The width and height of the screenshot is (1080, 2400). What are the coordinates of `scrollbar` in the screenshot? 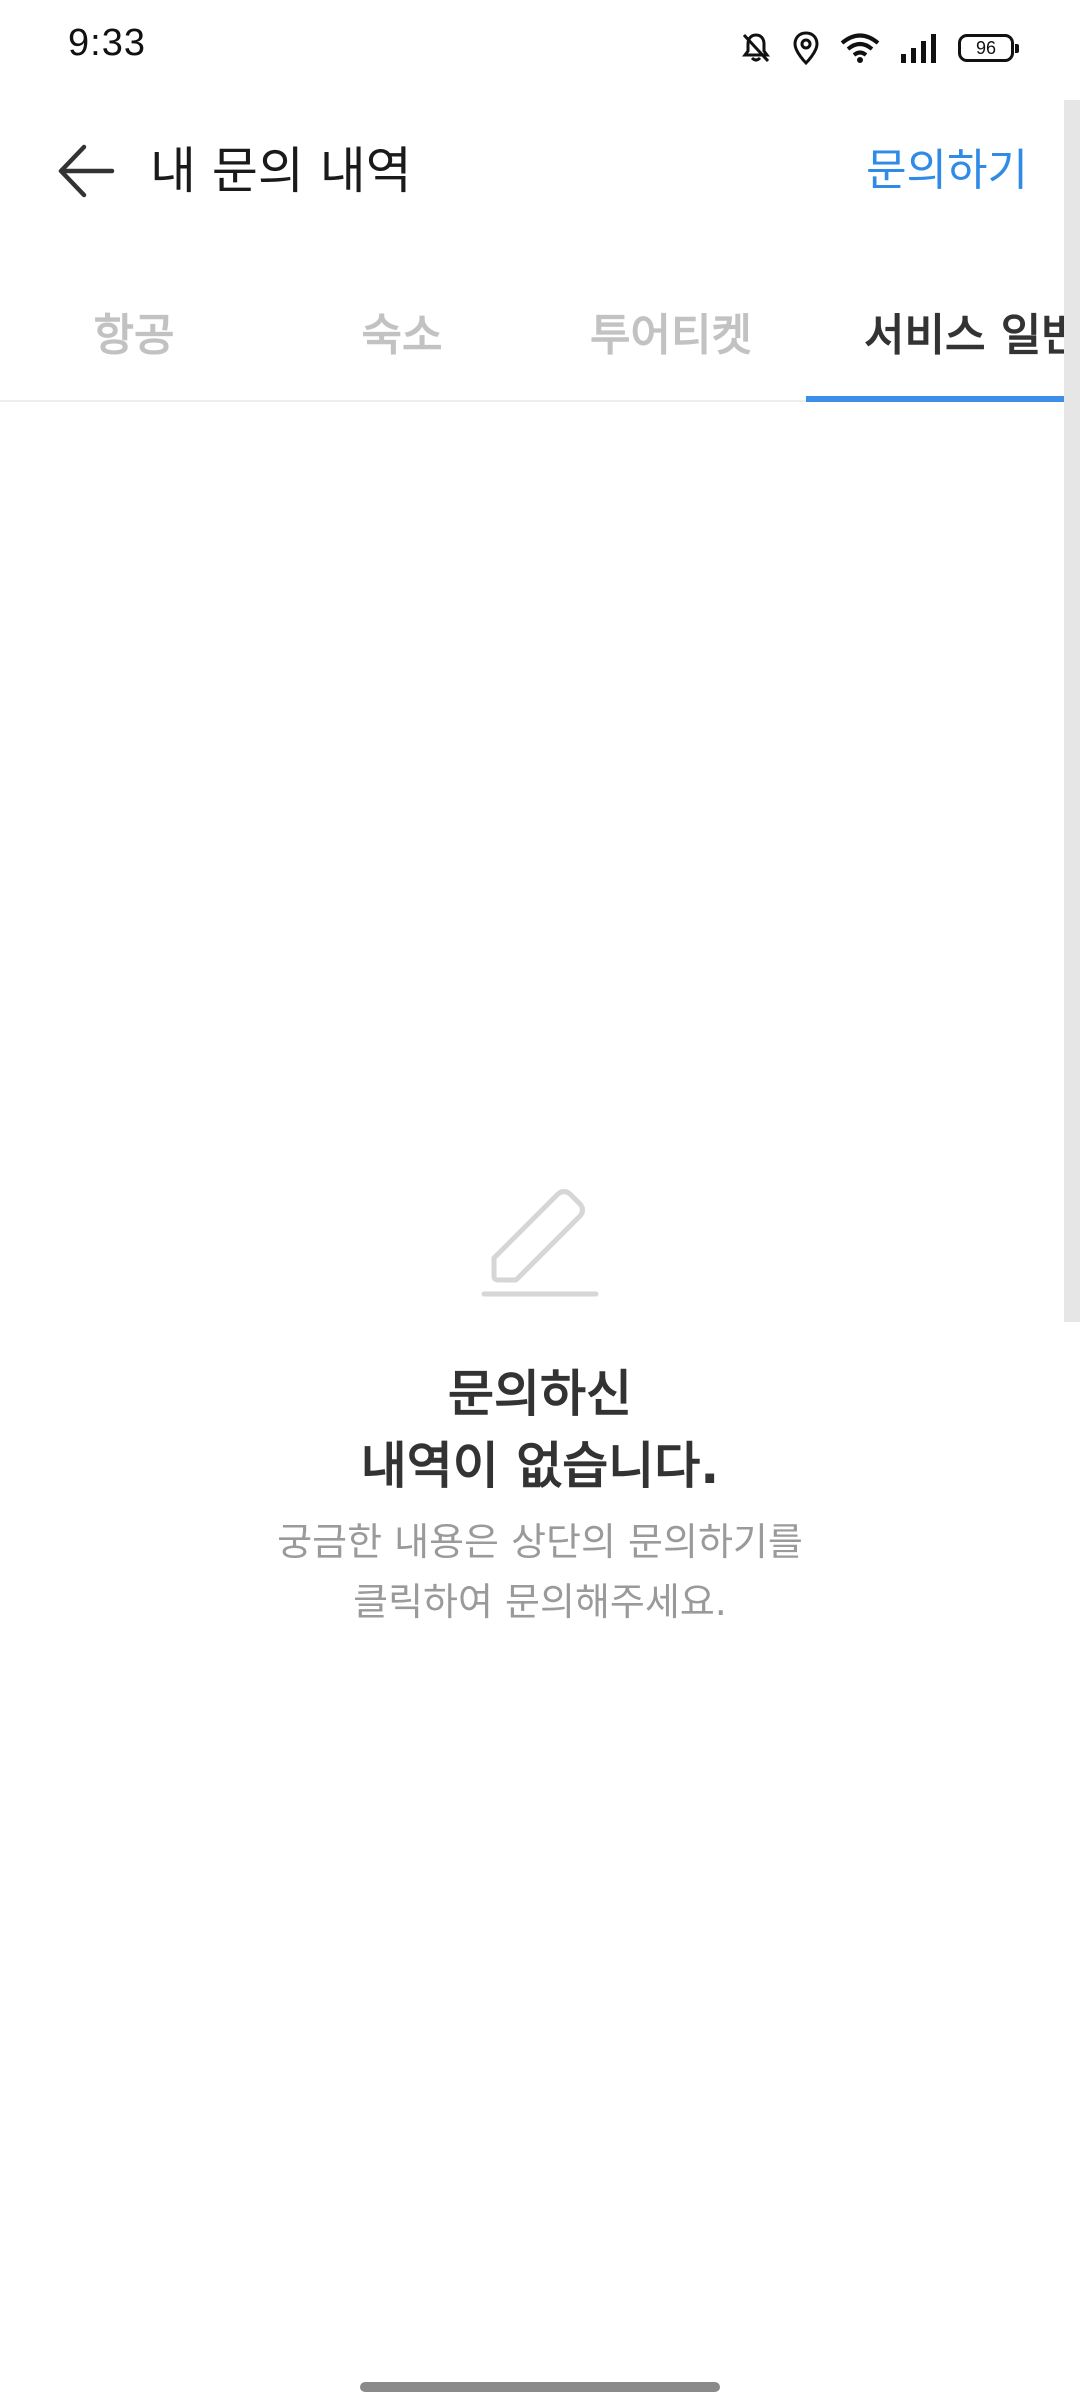 It's located at (1072, 711).